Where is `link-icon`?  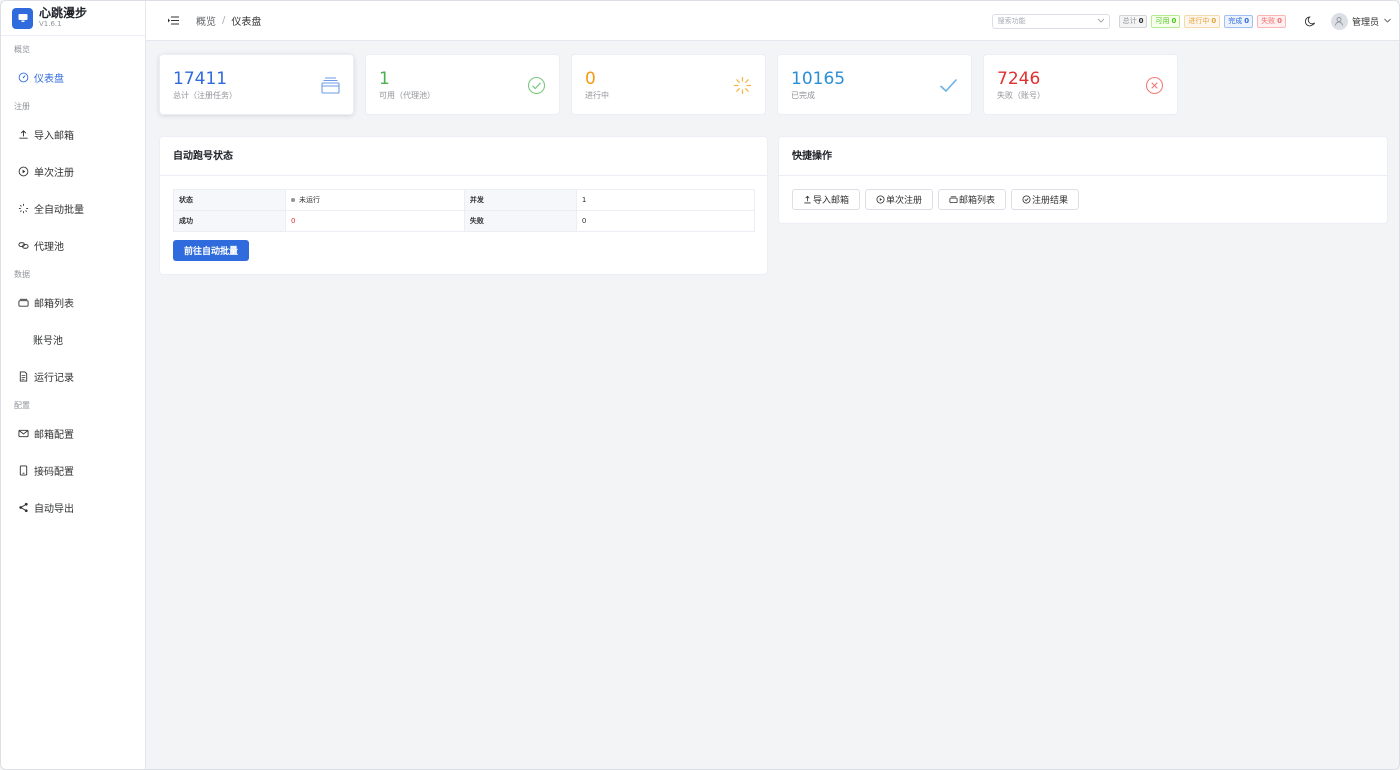 link-icon is located at coordinates (23, 246).